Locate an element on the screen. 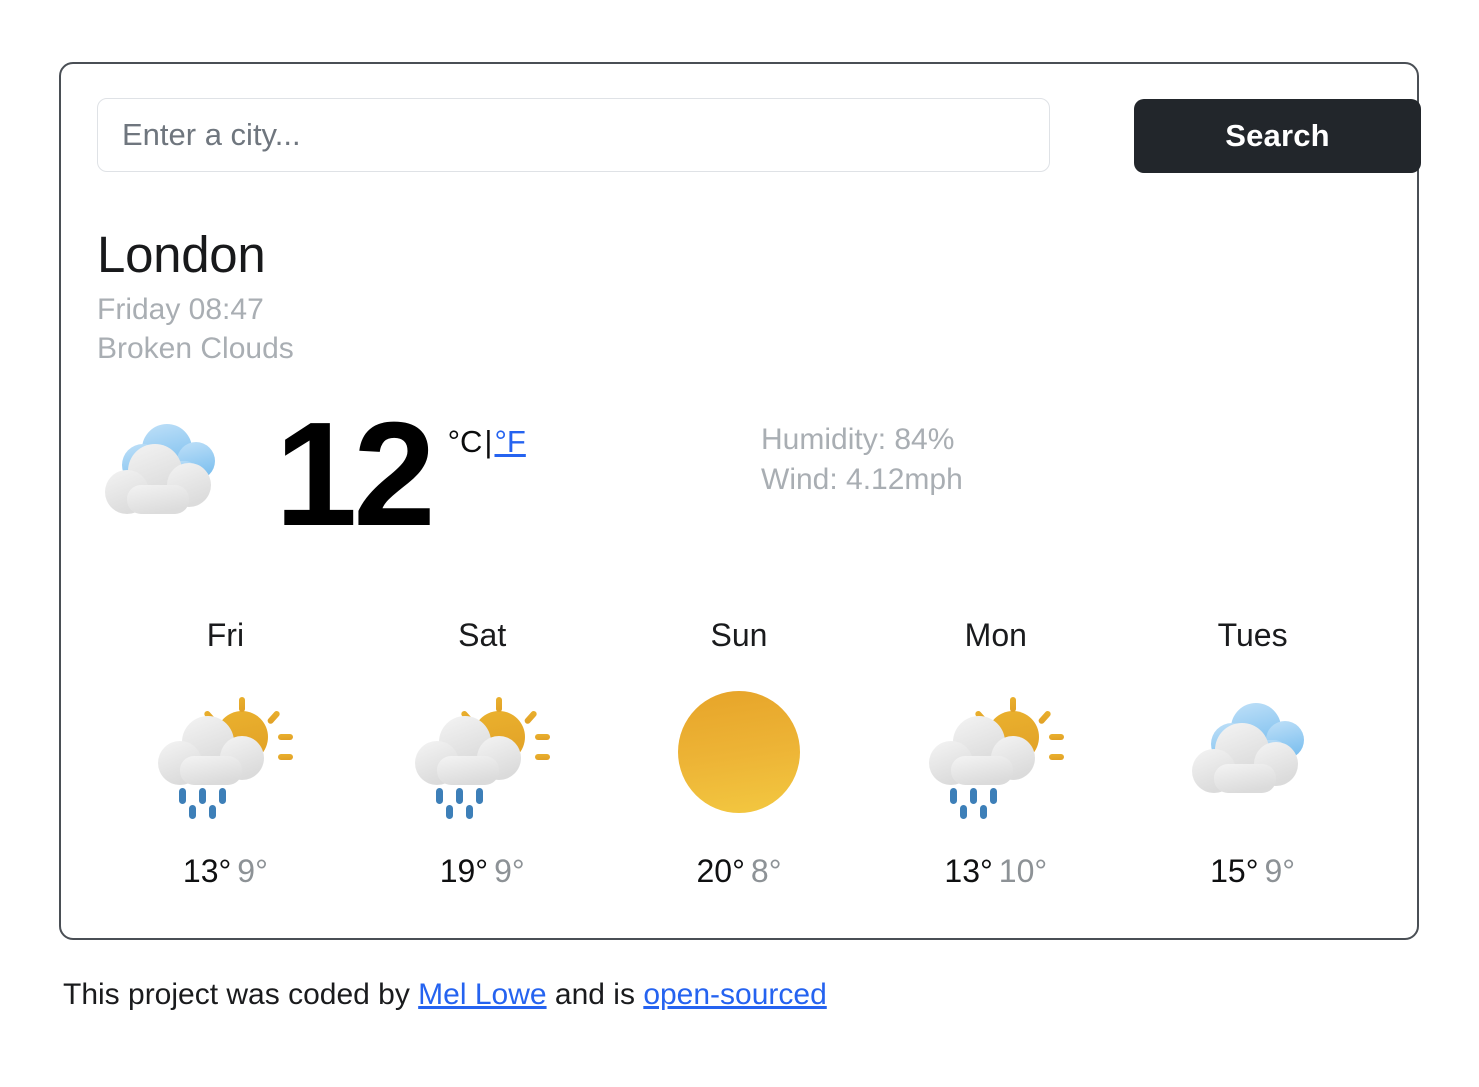  city-meta: Friday 08:47 Broken Clouds is located at coordinates (739, 329).